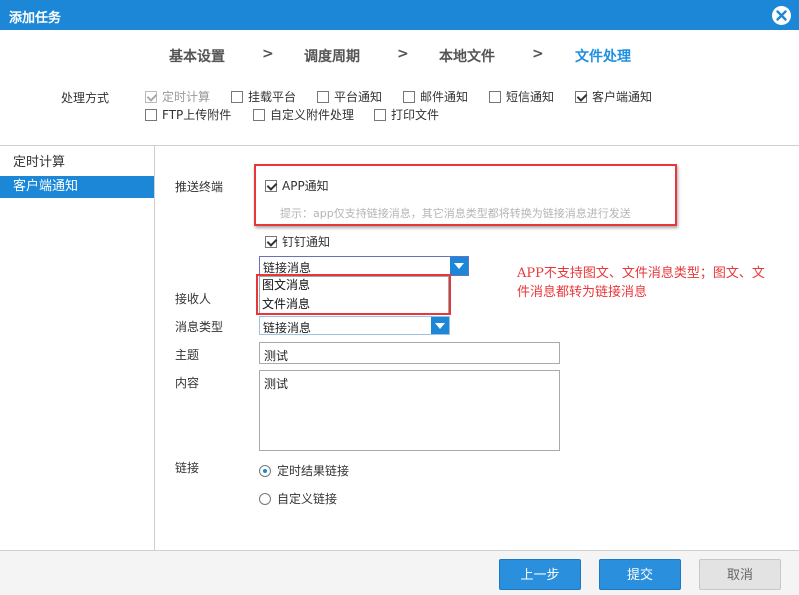  I want to click on submit-button: 提交, so click(640, 574).